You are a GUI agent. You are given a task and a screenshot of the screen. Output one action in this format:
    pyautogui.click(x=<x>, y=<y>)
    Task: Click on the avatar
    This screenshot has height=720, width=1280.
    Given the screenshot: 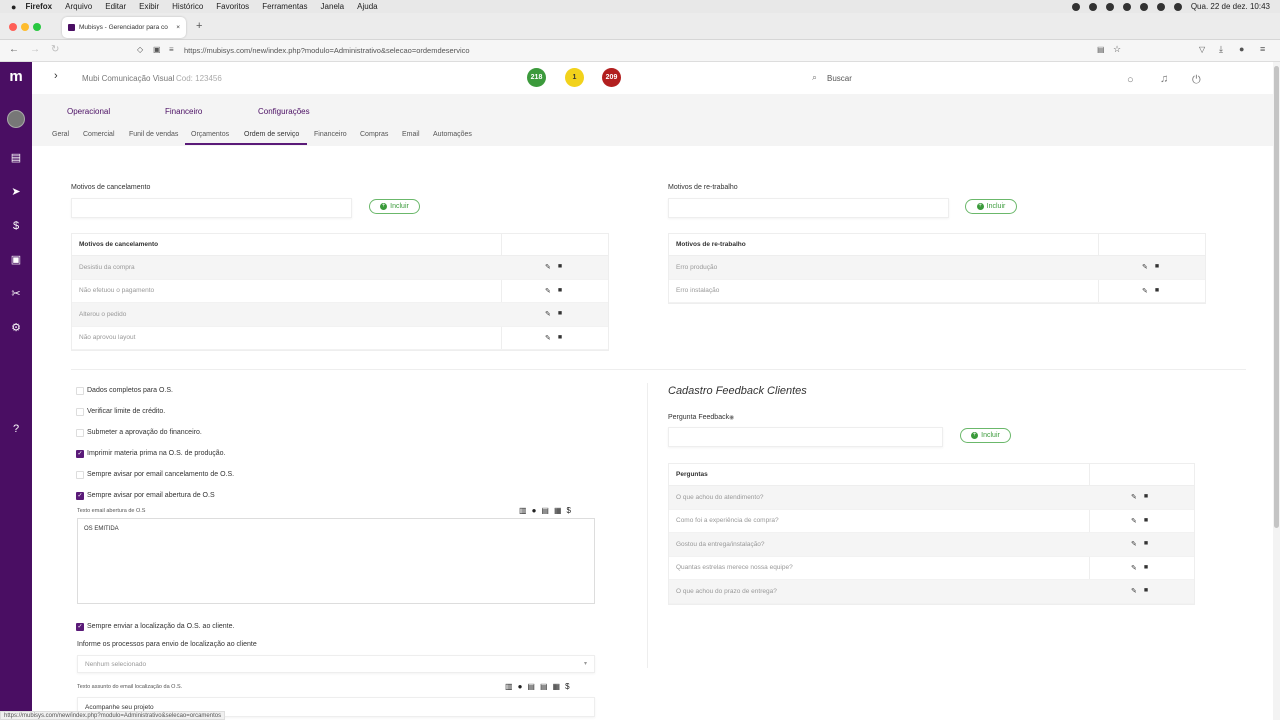 What is the action you would take?
    pyautogui.click(x=16, y=119)
    